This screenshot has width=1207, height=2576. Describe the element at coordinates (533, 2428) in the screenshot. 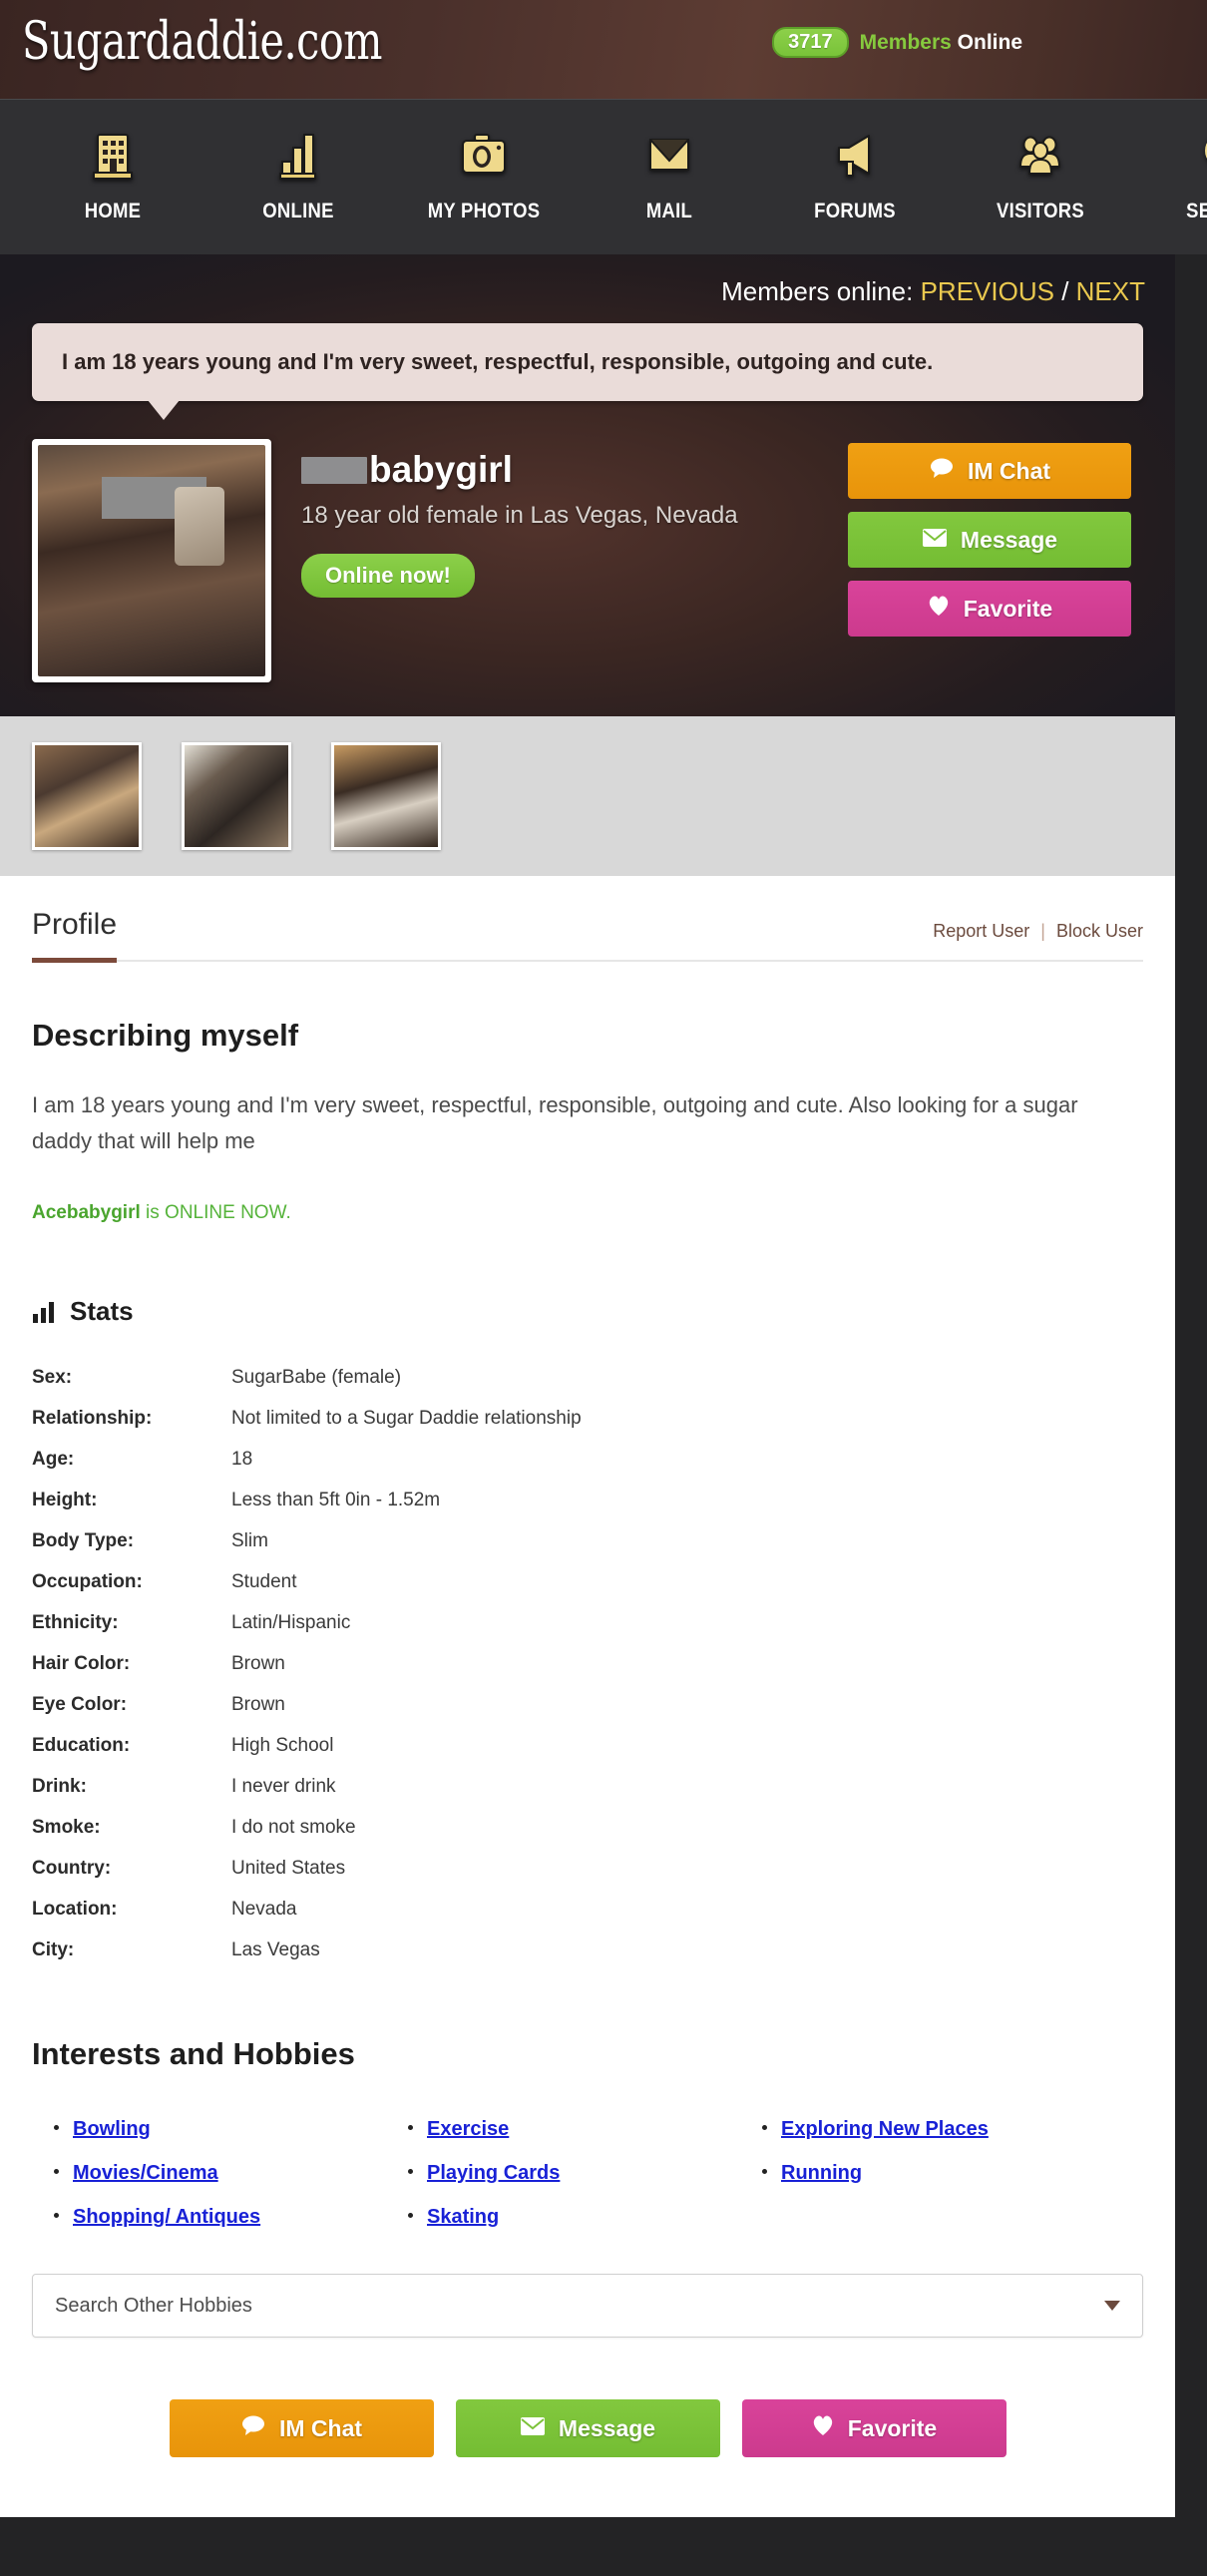

I see `envelope-icon` at that location.